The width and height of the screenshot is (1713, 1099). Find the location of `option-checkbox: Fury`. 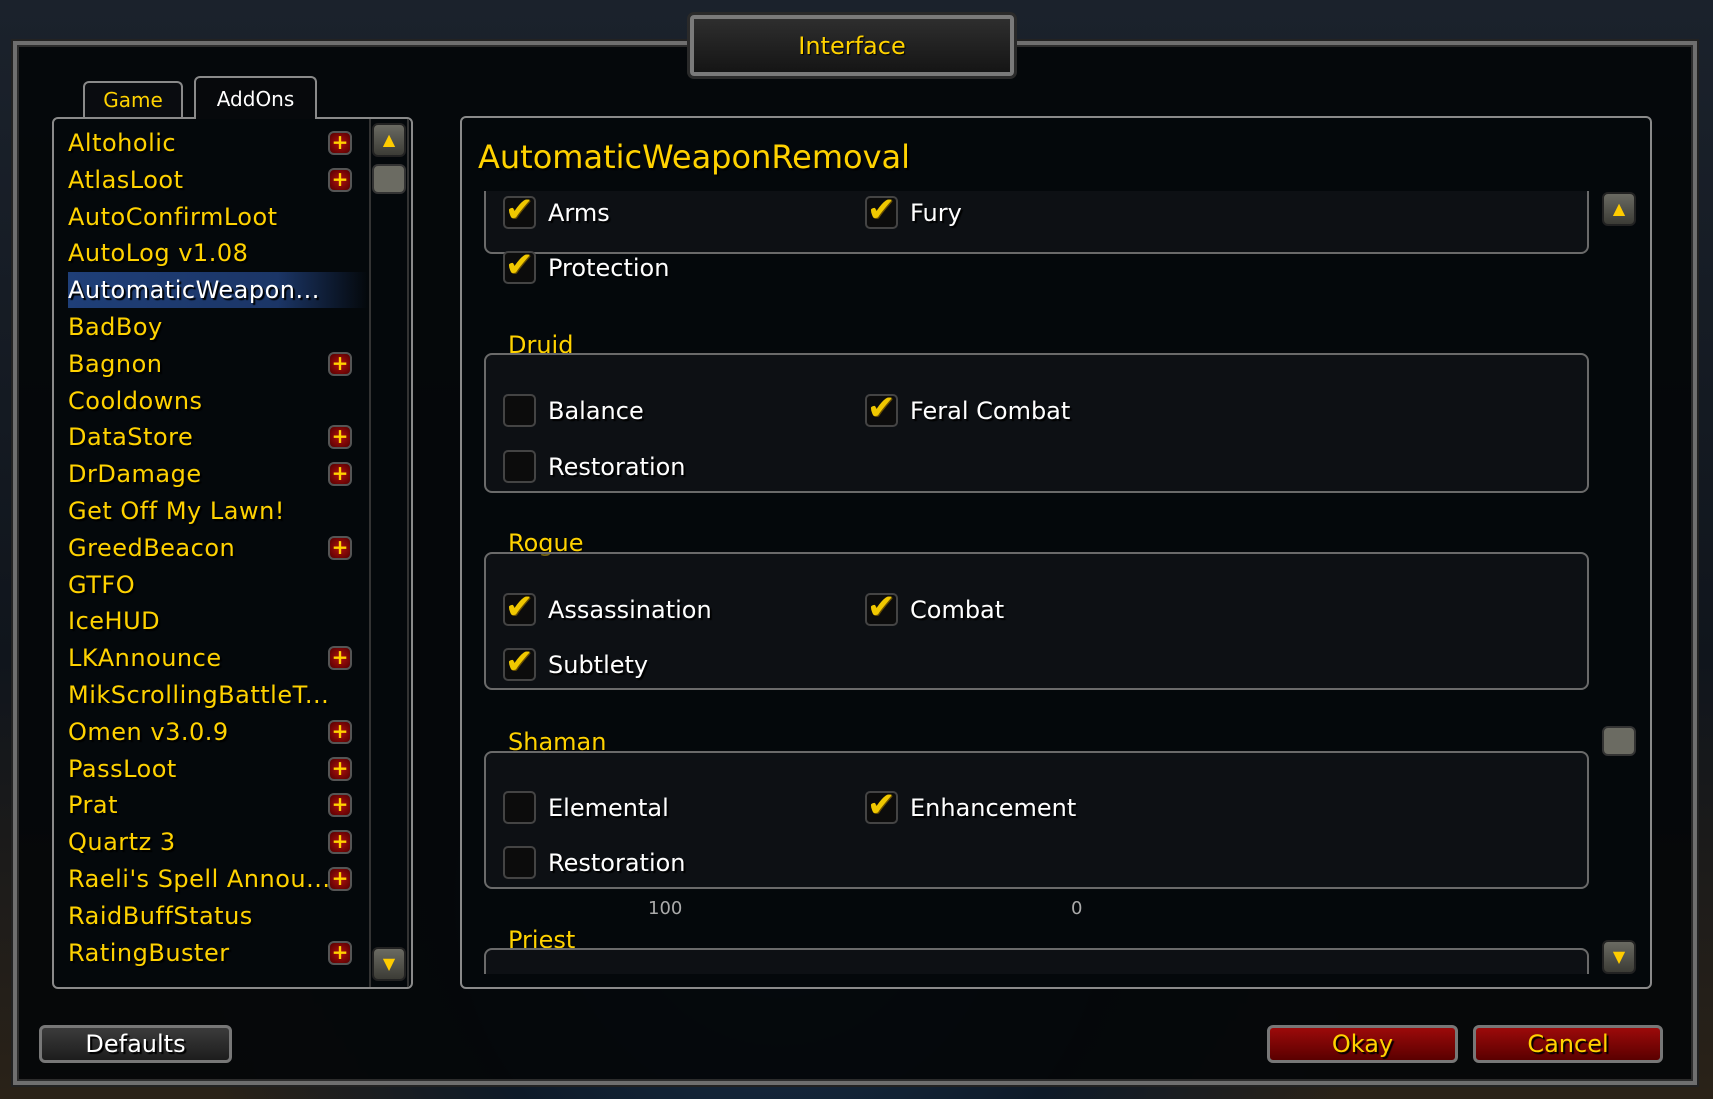

option-checkbox: Fury is located at coordinates (913, 210).